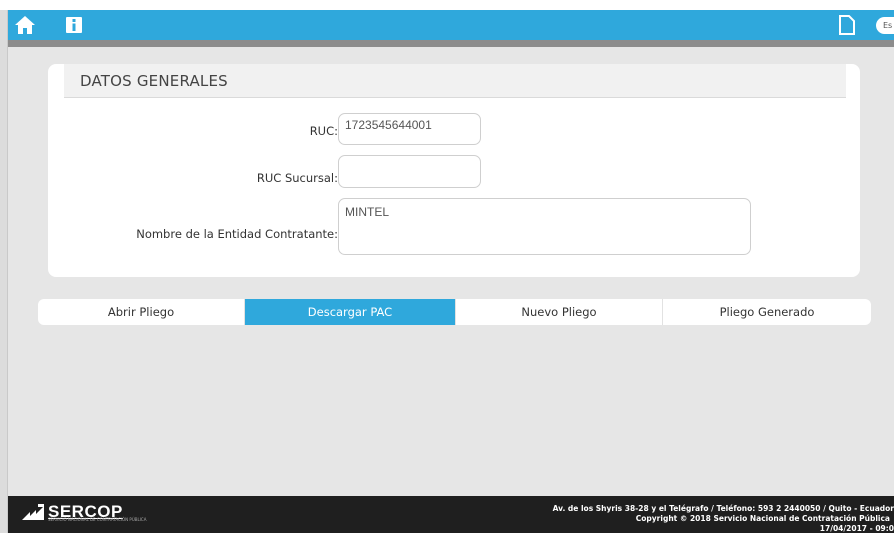 Image resolution: width=894 pixels, height=533 pixels. Describe the element at coordinates (141, 312) in the screenshot. I see `tab-abrir-pliego: Abrir Pliego` at that location.